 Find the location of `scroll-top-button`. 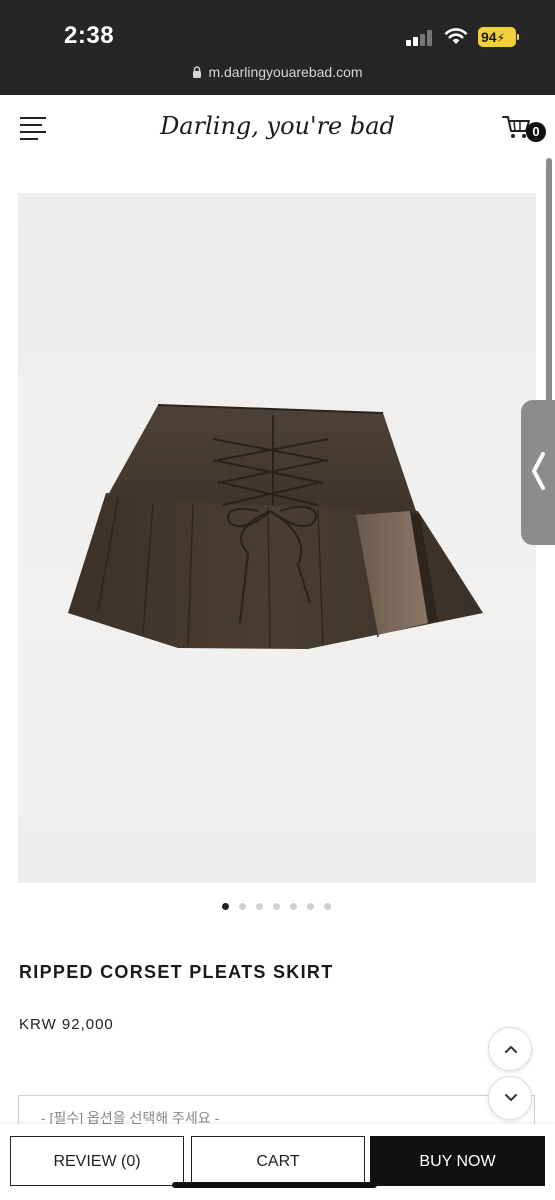

scroll-top-button is located at coordinates (510, 1049).